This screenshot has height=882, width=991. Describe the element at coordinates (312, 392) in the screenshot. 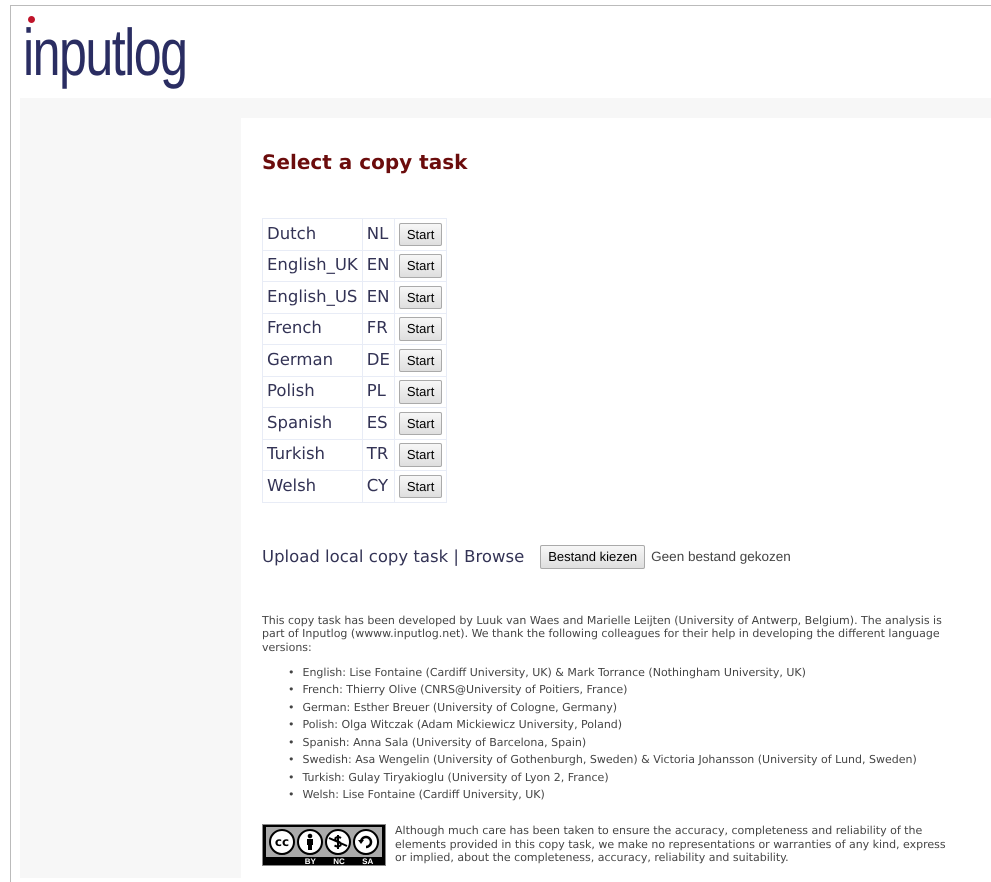

I see `language-cell: Polish` at that location.